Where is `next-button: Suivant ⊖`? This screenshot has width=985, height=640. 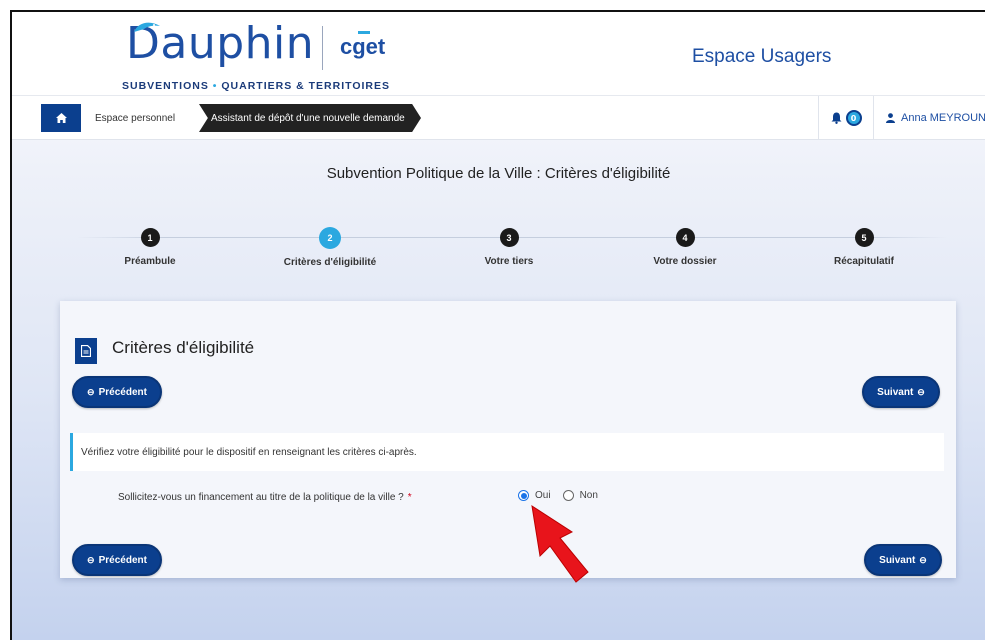
next-button: Suivant ⊖ is located at coordinates (901, 392).